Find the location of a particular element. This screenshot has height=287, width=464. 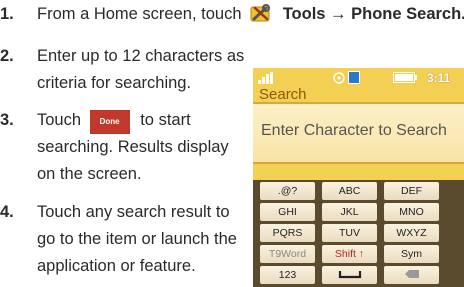

key-123: 123 is located at coordinates (287, 275).